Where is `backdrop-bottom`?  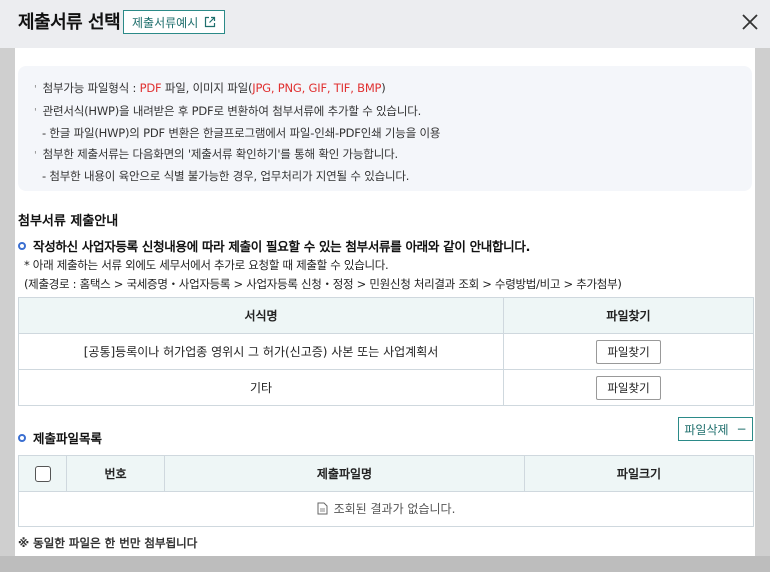
backdrop-bottom is located at coordinates (385, 564).